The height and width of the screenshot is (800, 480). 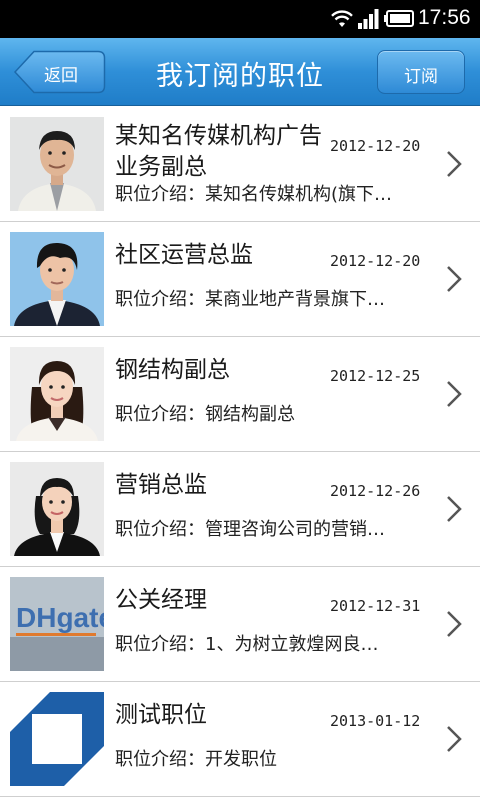 I want to click on woman-suit-photo, so click(x=57, y=509).